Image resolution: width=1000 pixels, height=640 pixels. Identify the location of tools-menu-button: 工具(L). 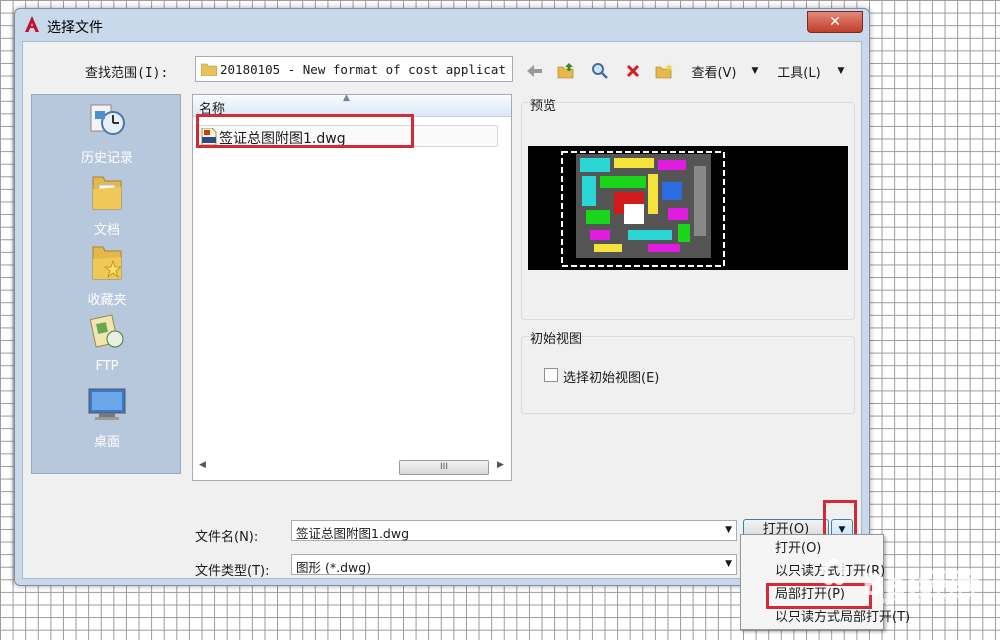
(799, 71).